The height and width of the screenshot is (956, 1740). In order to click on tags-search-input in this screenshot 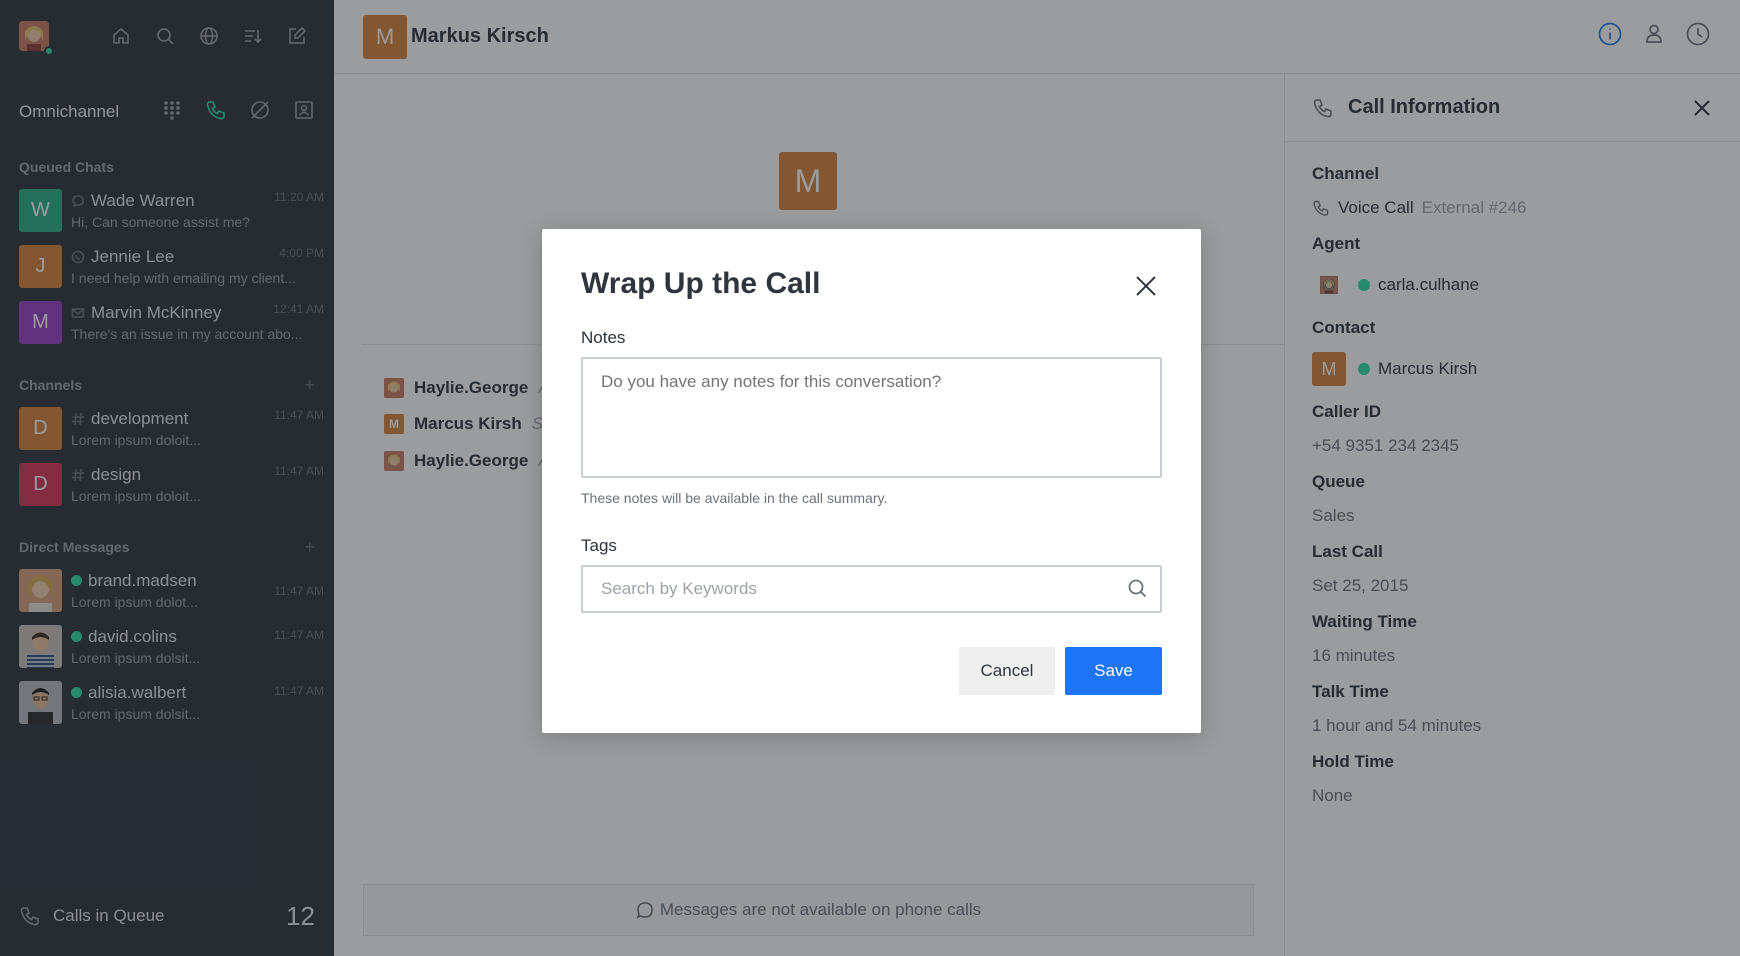, I will do `click(871, 589)`.